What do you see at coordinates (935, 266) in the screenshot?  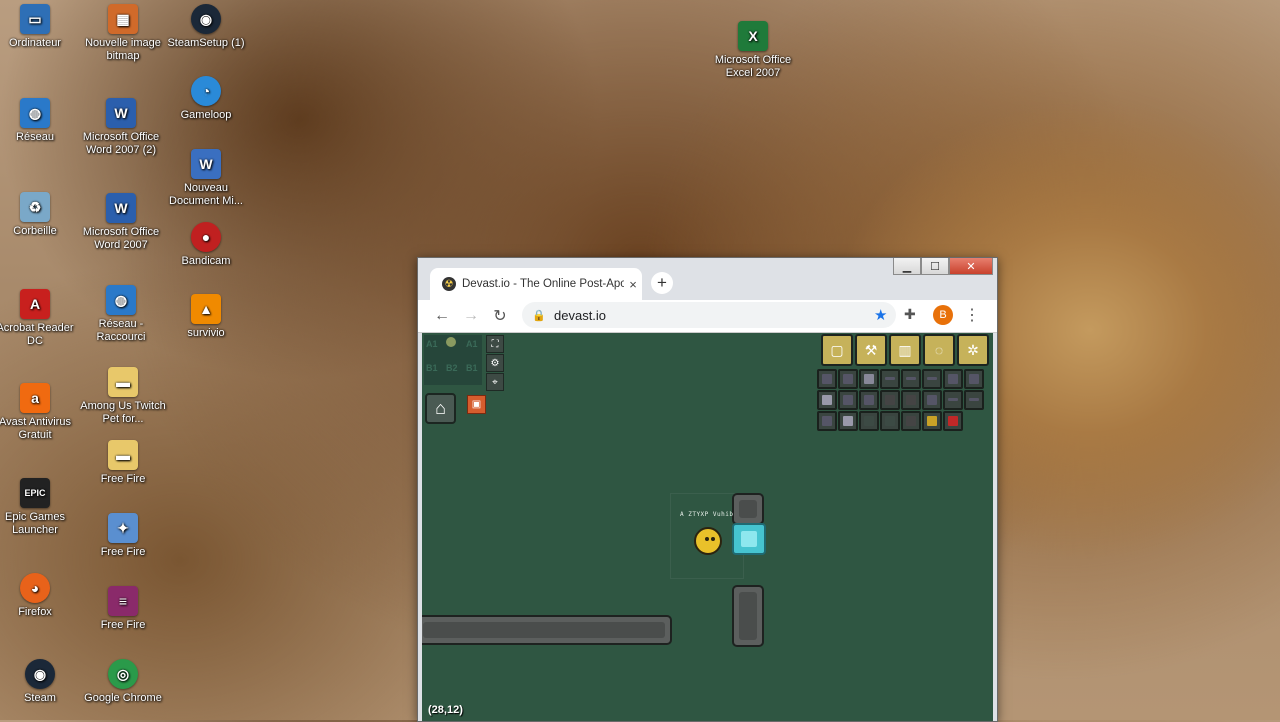 I see `maximize-button: ☐` at bounding box center [935, 266].